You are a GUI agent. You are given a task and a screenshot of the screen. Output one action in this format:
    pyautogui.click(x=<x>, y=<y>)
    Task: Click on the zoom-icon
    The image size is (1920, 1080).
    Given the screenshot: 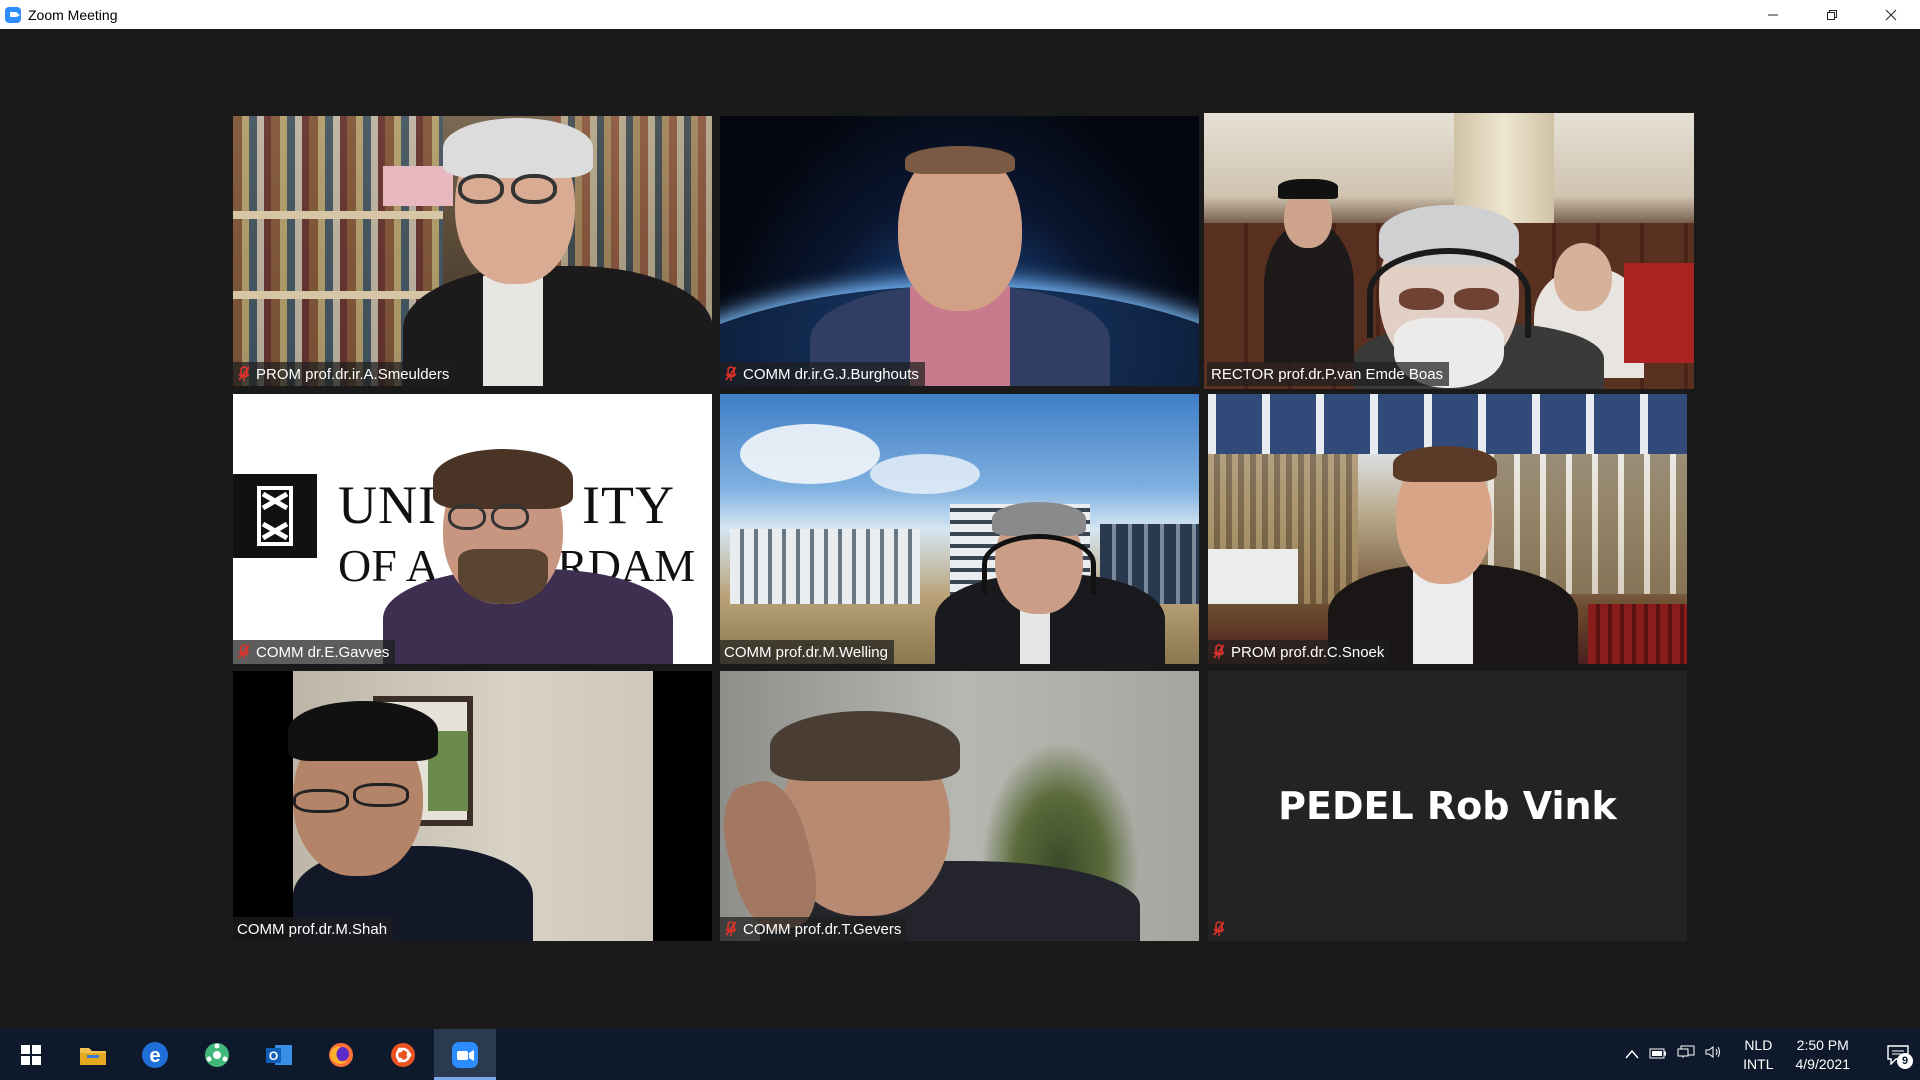 What is the action you would take?
    pyautogui.click(x=465, y=1054)
    